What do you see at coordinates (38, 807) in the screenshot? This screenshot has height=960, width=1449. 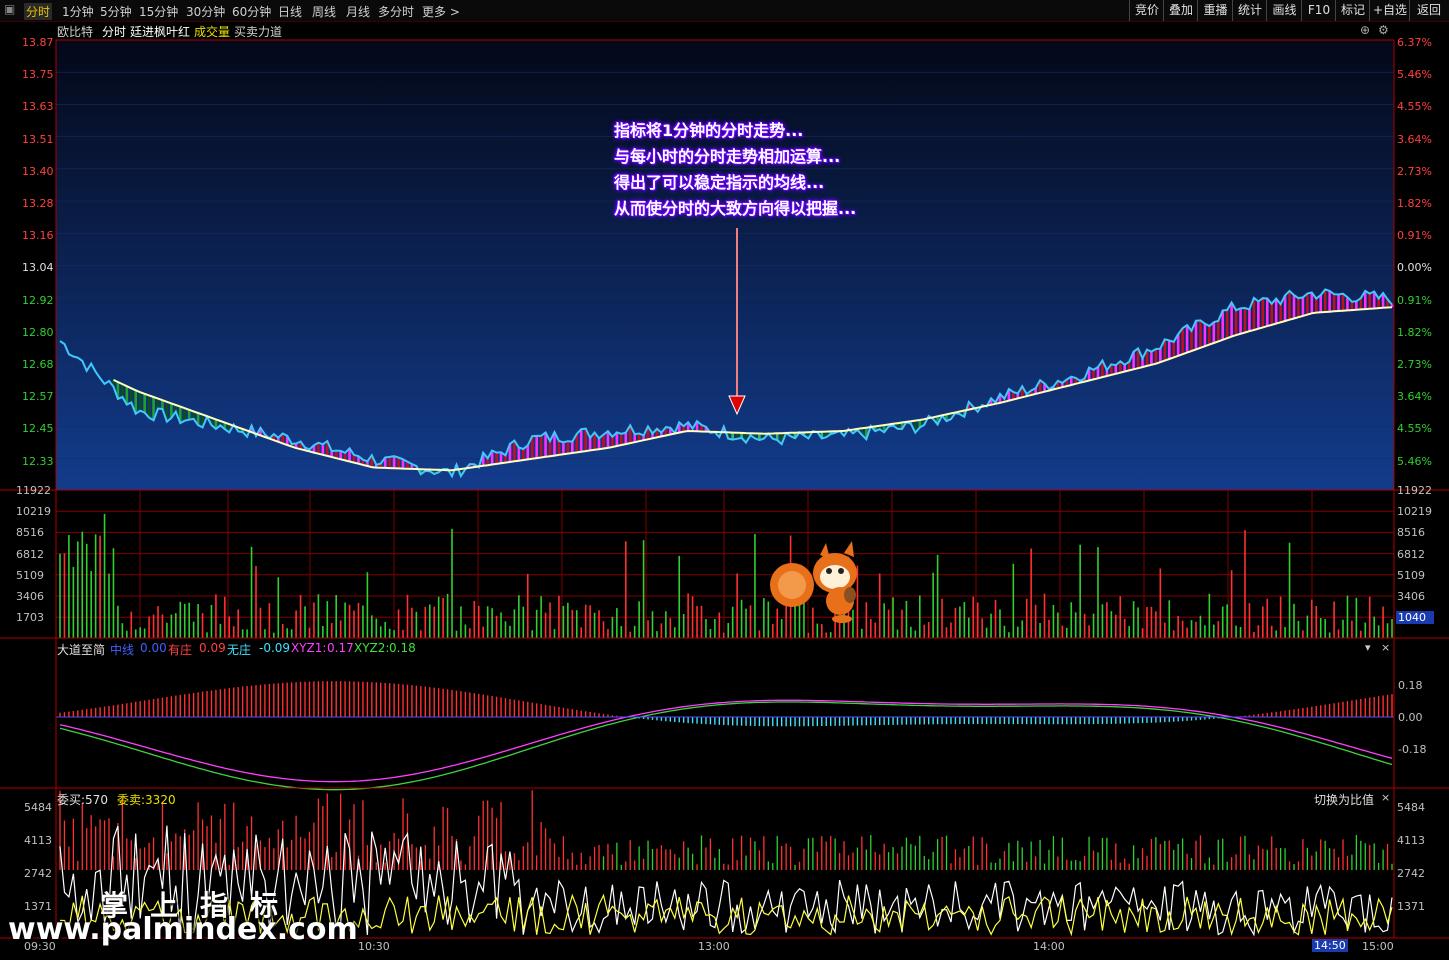 I see `wt-left-0: 5484` at bounding box center [38, 807].